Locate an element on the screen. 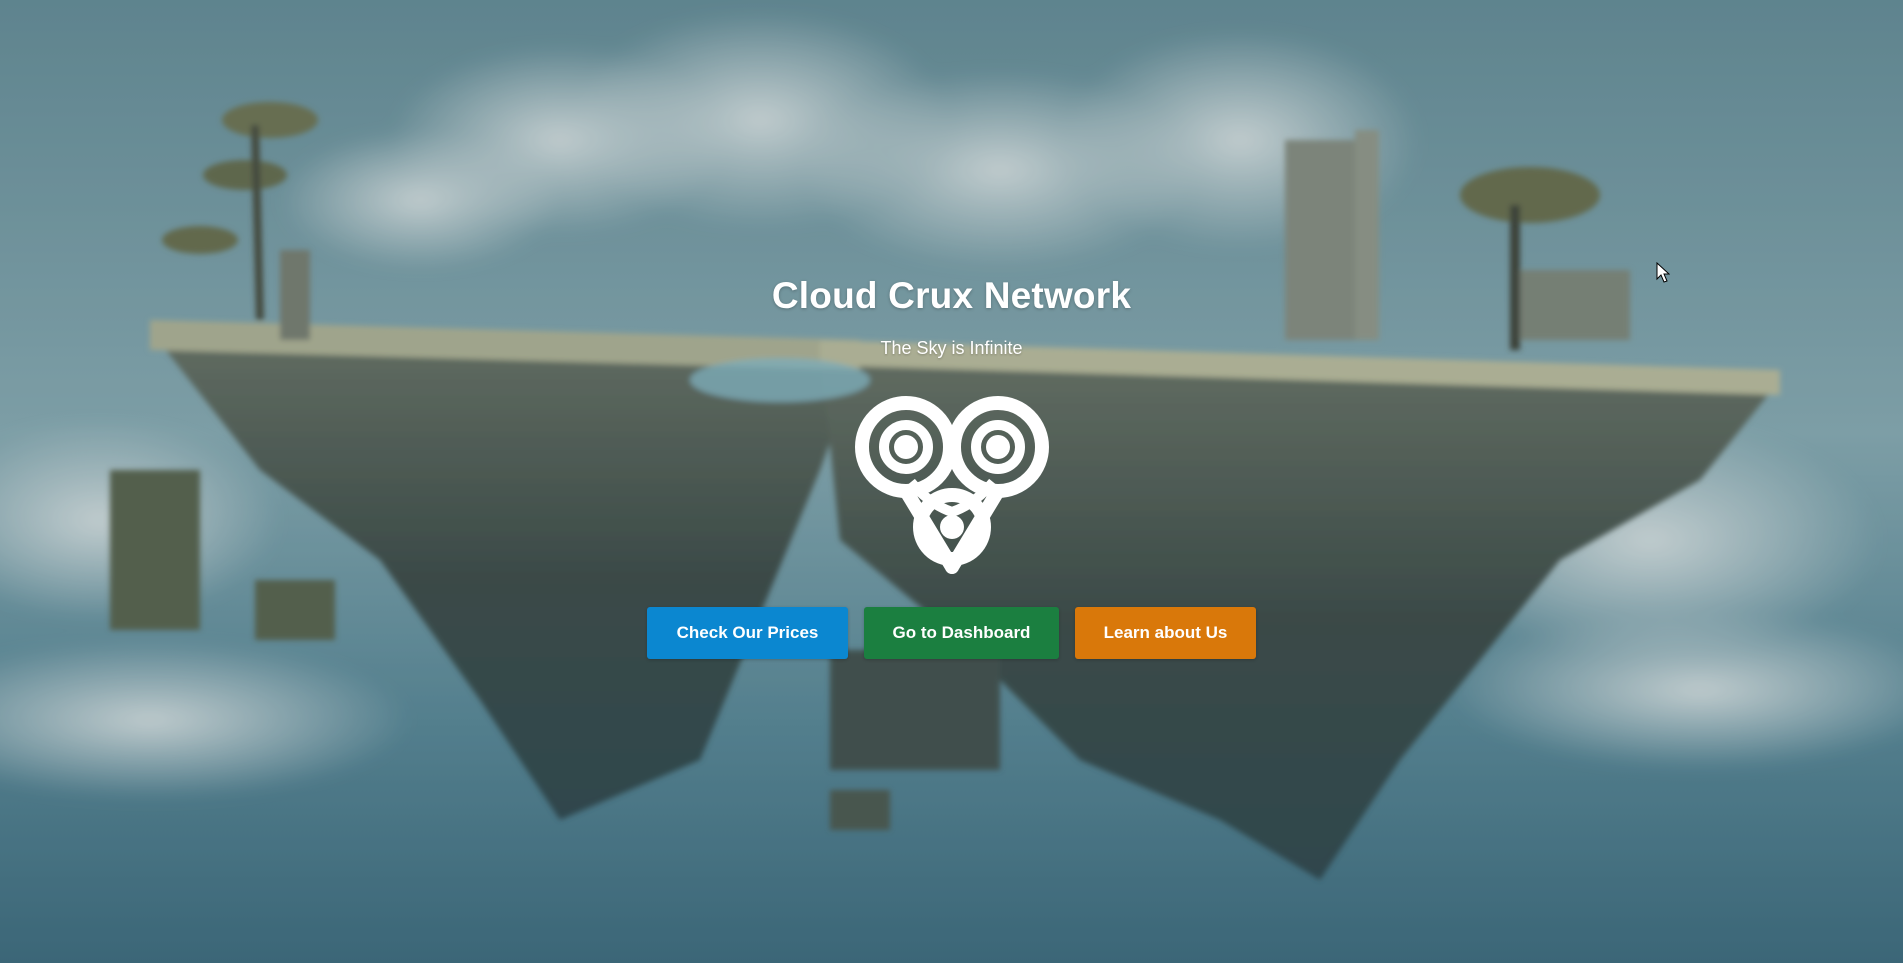  mouse-pointer-icon is located at coordinates (1663, 272).